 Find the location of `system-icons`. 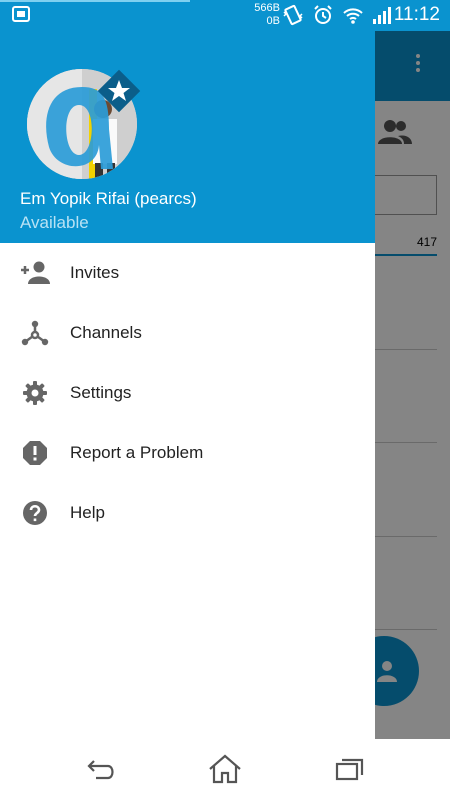

system-icons is located at coordinates (338, 15).